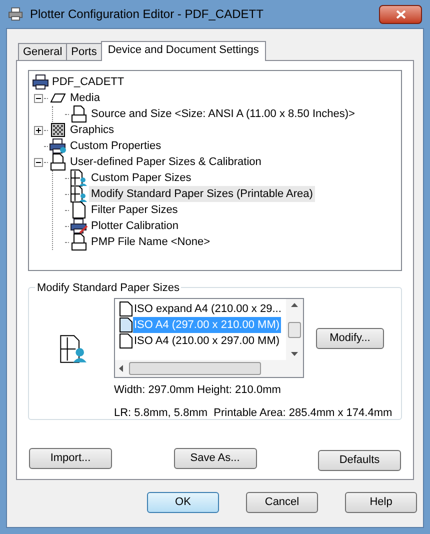  What do you see at coordinates (84, 52) in the screenshot?
I see `tab: Ports` at bounding box center [84, 52].